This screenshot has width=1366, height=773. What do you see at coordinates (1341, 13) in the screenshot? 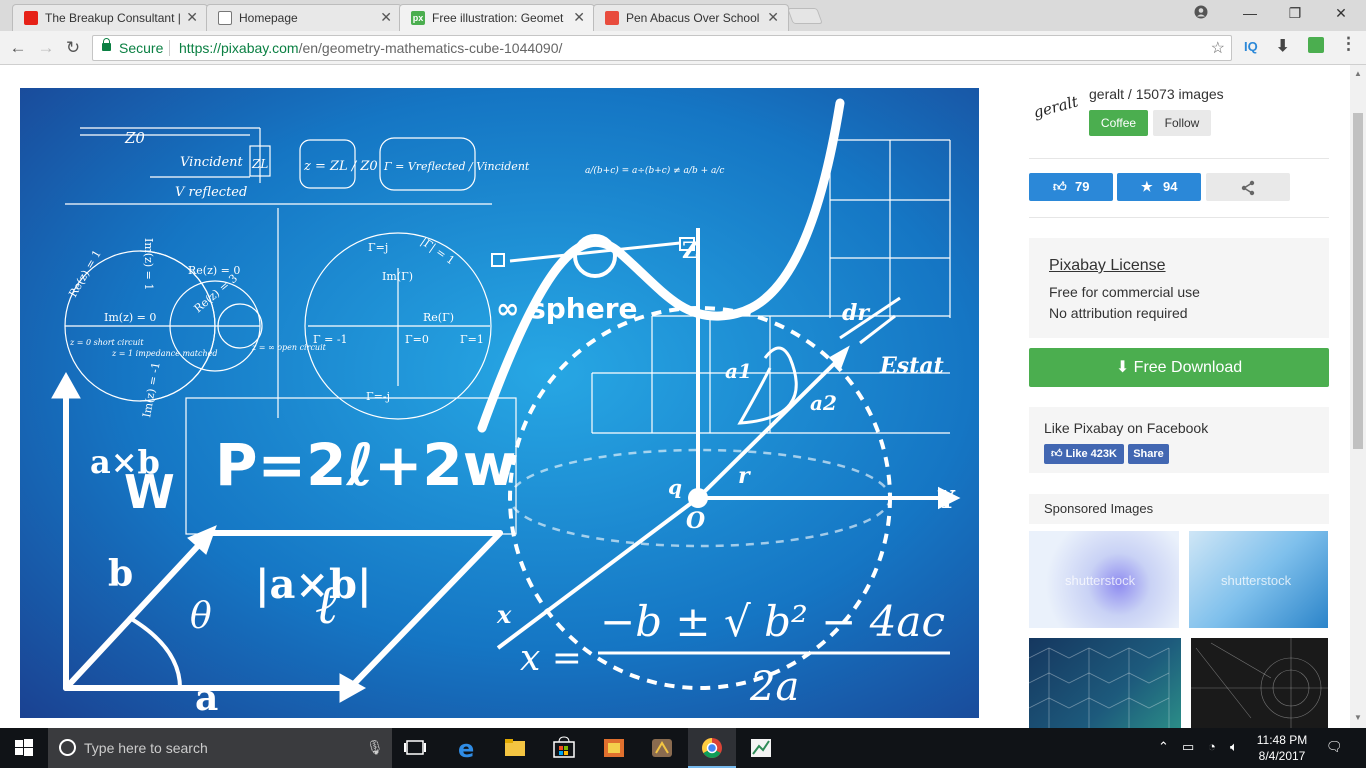
I see `window-close-icon: ✕` at bounding box center [1341, 13].